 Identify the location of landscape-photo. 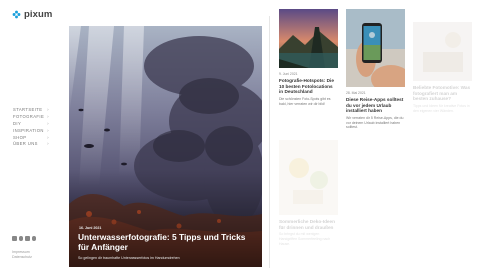
(308, 38).